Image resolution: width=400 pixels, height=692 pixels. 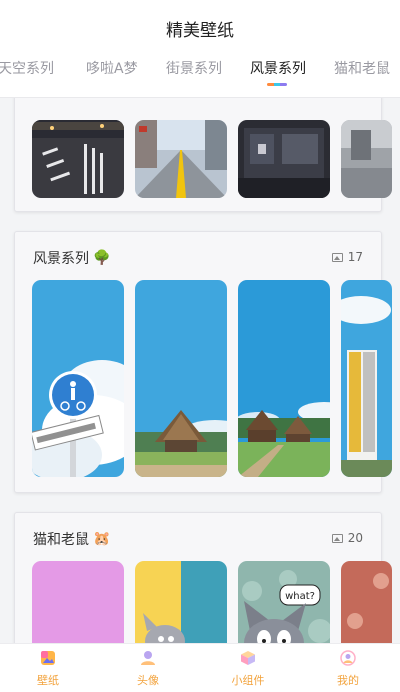 What do you see at coordinates (366, 602) in the screenshot?
I see `thumb-red-pattern-partial` at bounding box center [366, 602].